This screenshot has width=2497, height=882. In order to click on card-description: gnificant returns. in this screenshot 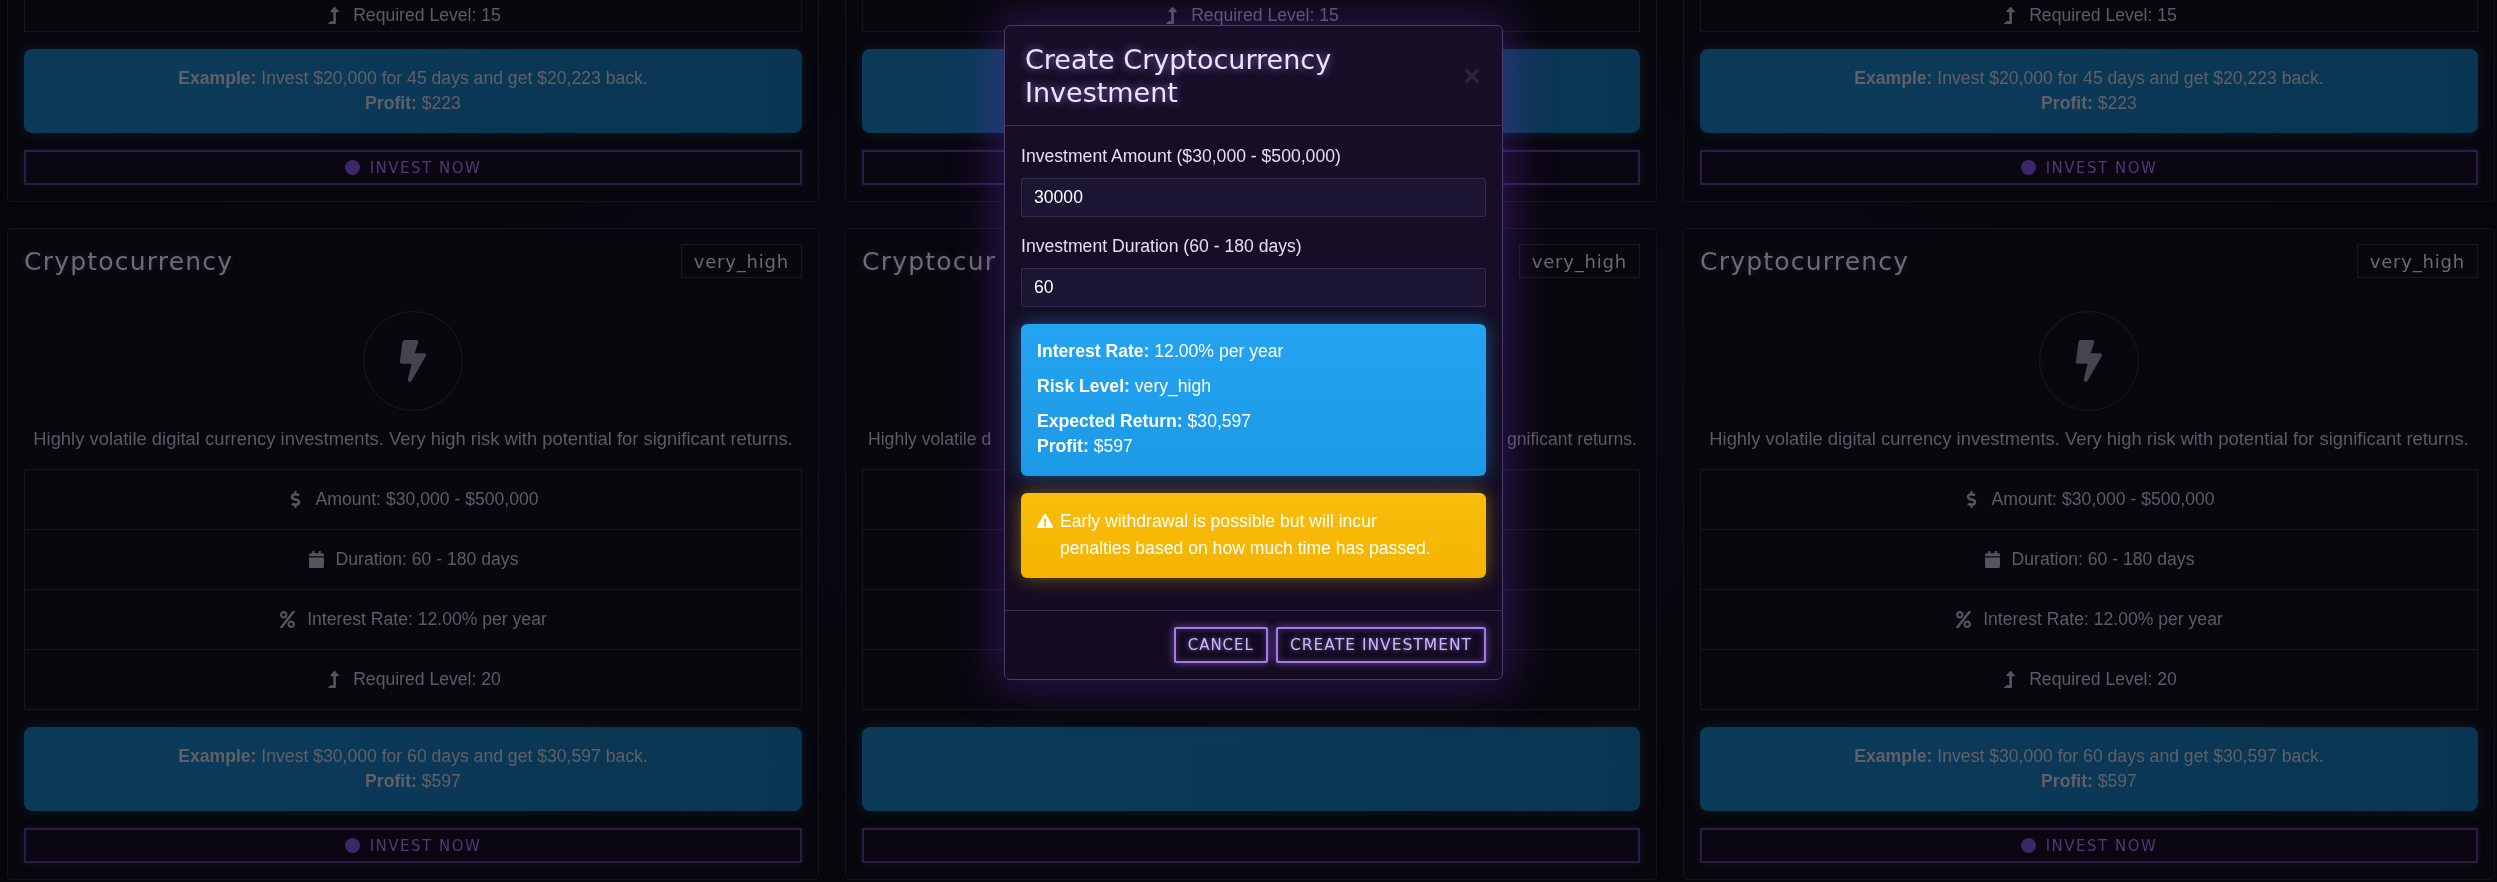, I will do `click(1571, 439)`.